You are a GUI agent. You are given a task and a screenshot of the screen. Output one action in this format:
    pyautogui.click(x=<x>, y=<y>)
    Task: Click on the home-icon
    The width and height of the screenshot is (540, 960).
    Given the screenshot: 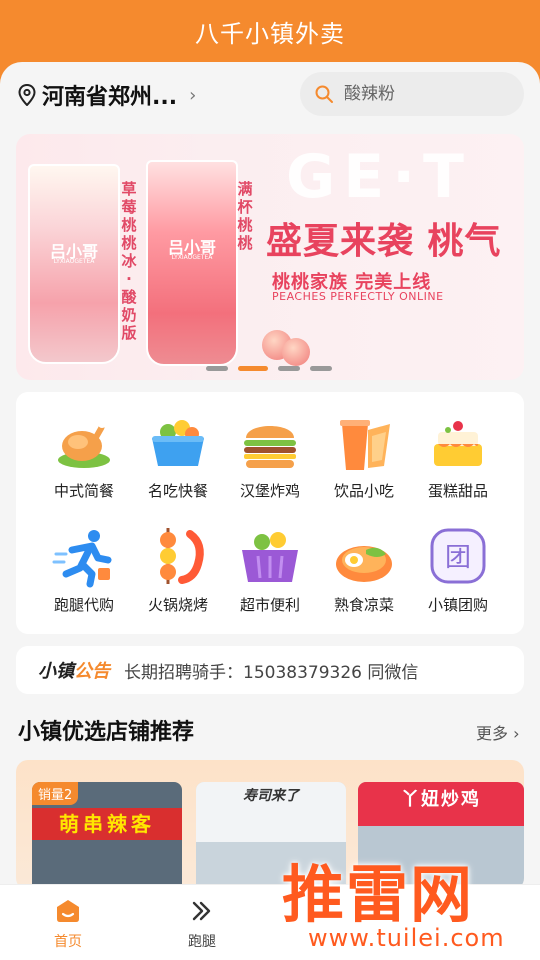 What is the action you would take?
    pyautogui.click(x=68, y=911)
    